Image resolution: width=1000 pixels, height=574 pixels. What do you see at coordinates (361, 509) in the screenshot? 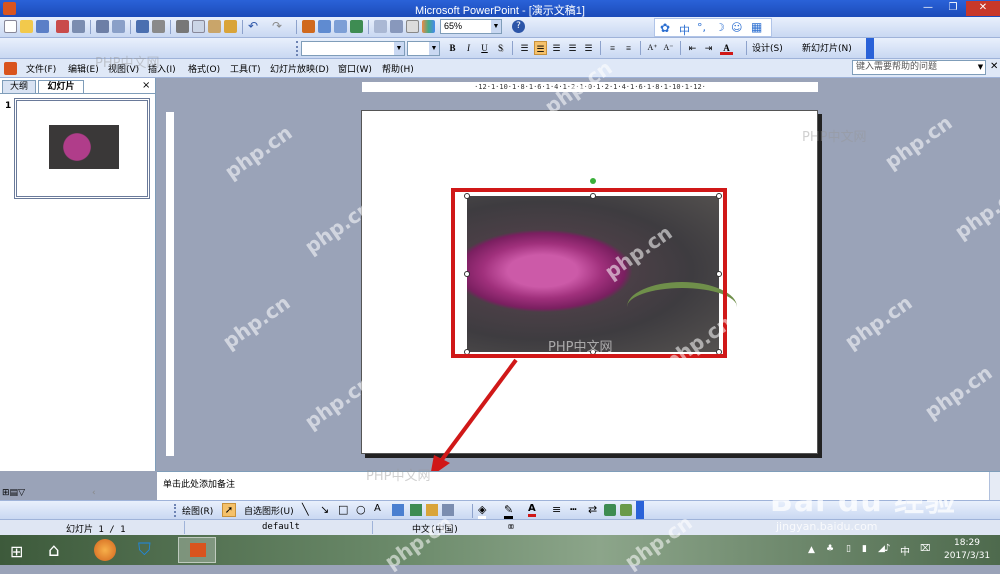
I see `oval-tool-icon: ○` at bounding box center [361, 509].